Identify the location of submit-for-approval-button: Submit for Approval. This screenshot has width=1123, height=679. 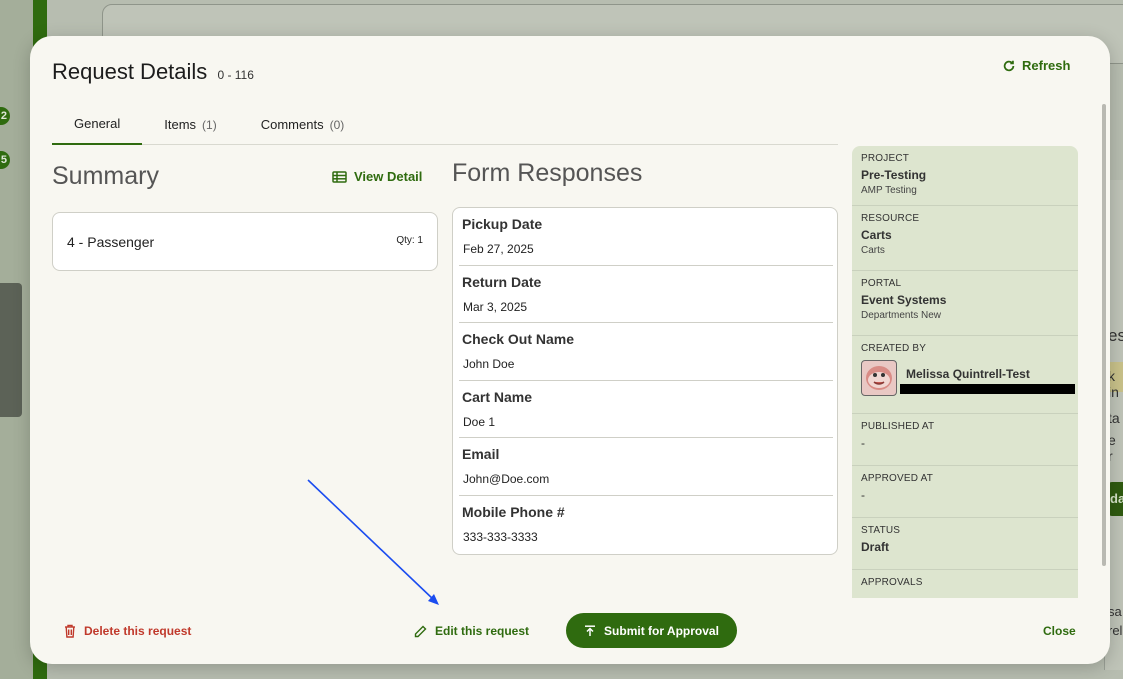
(651, 630).